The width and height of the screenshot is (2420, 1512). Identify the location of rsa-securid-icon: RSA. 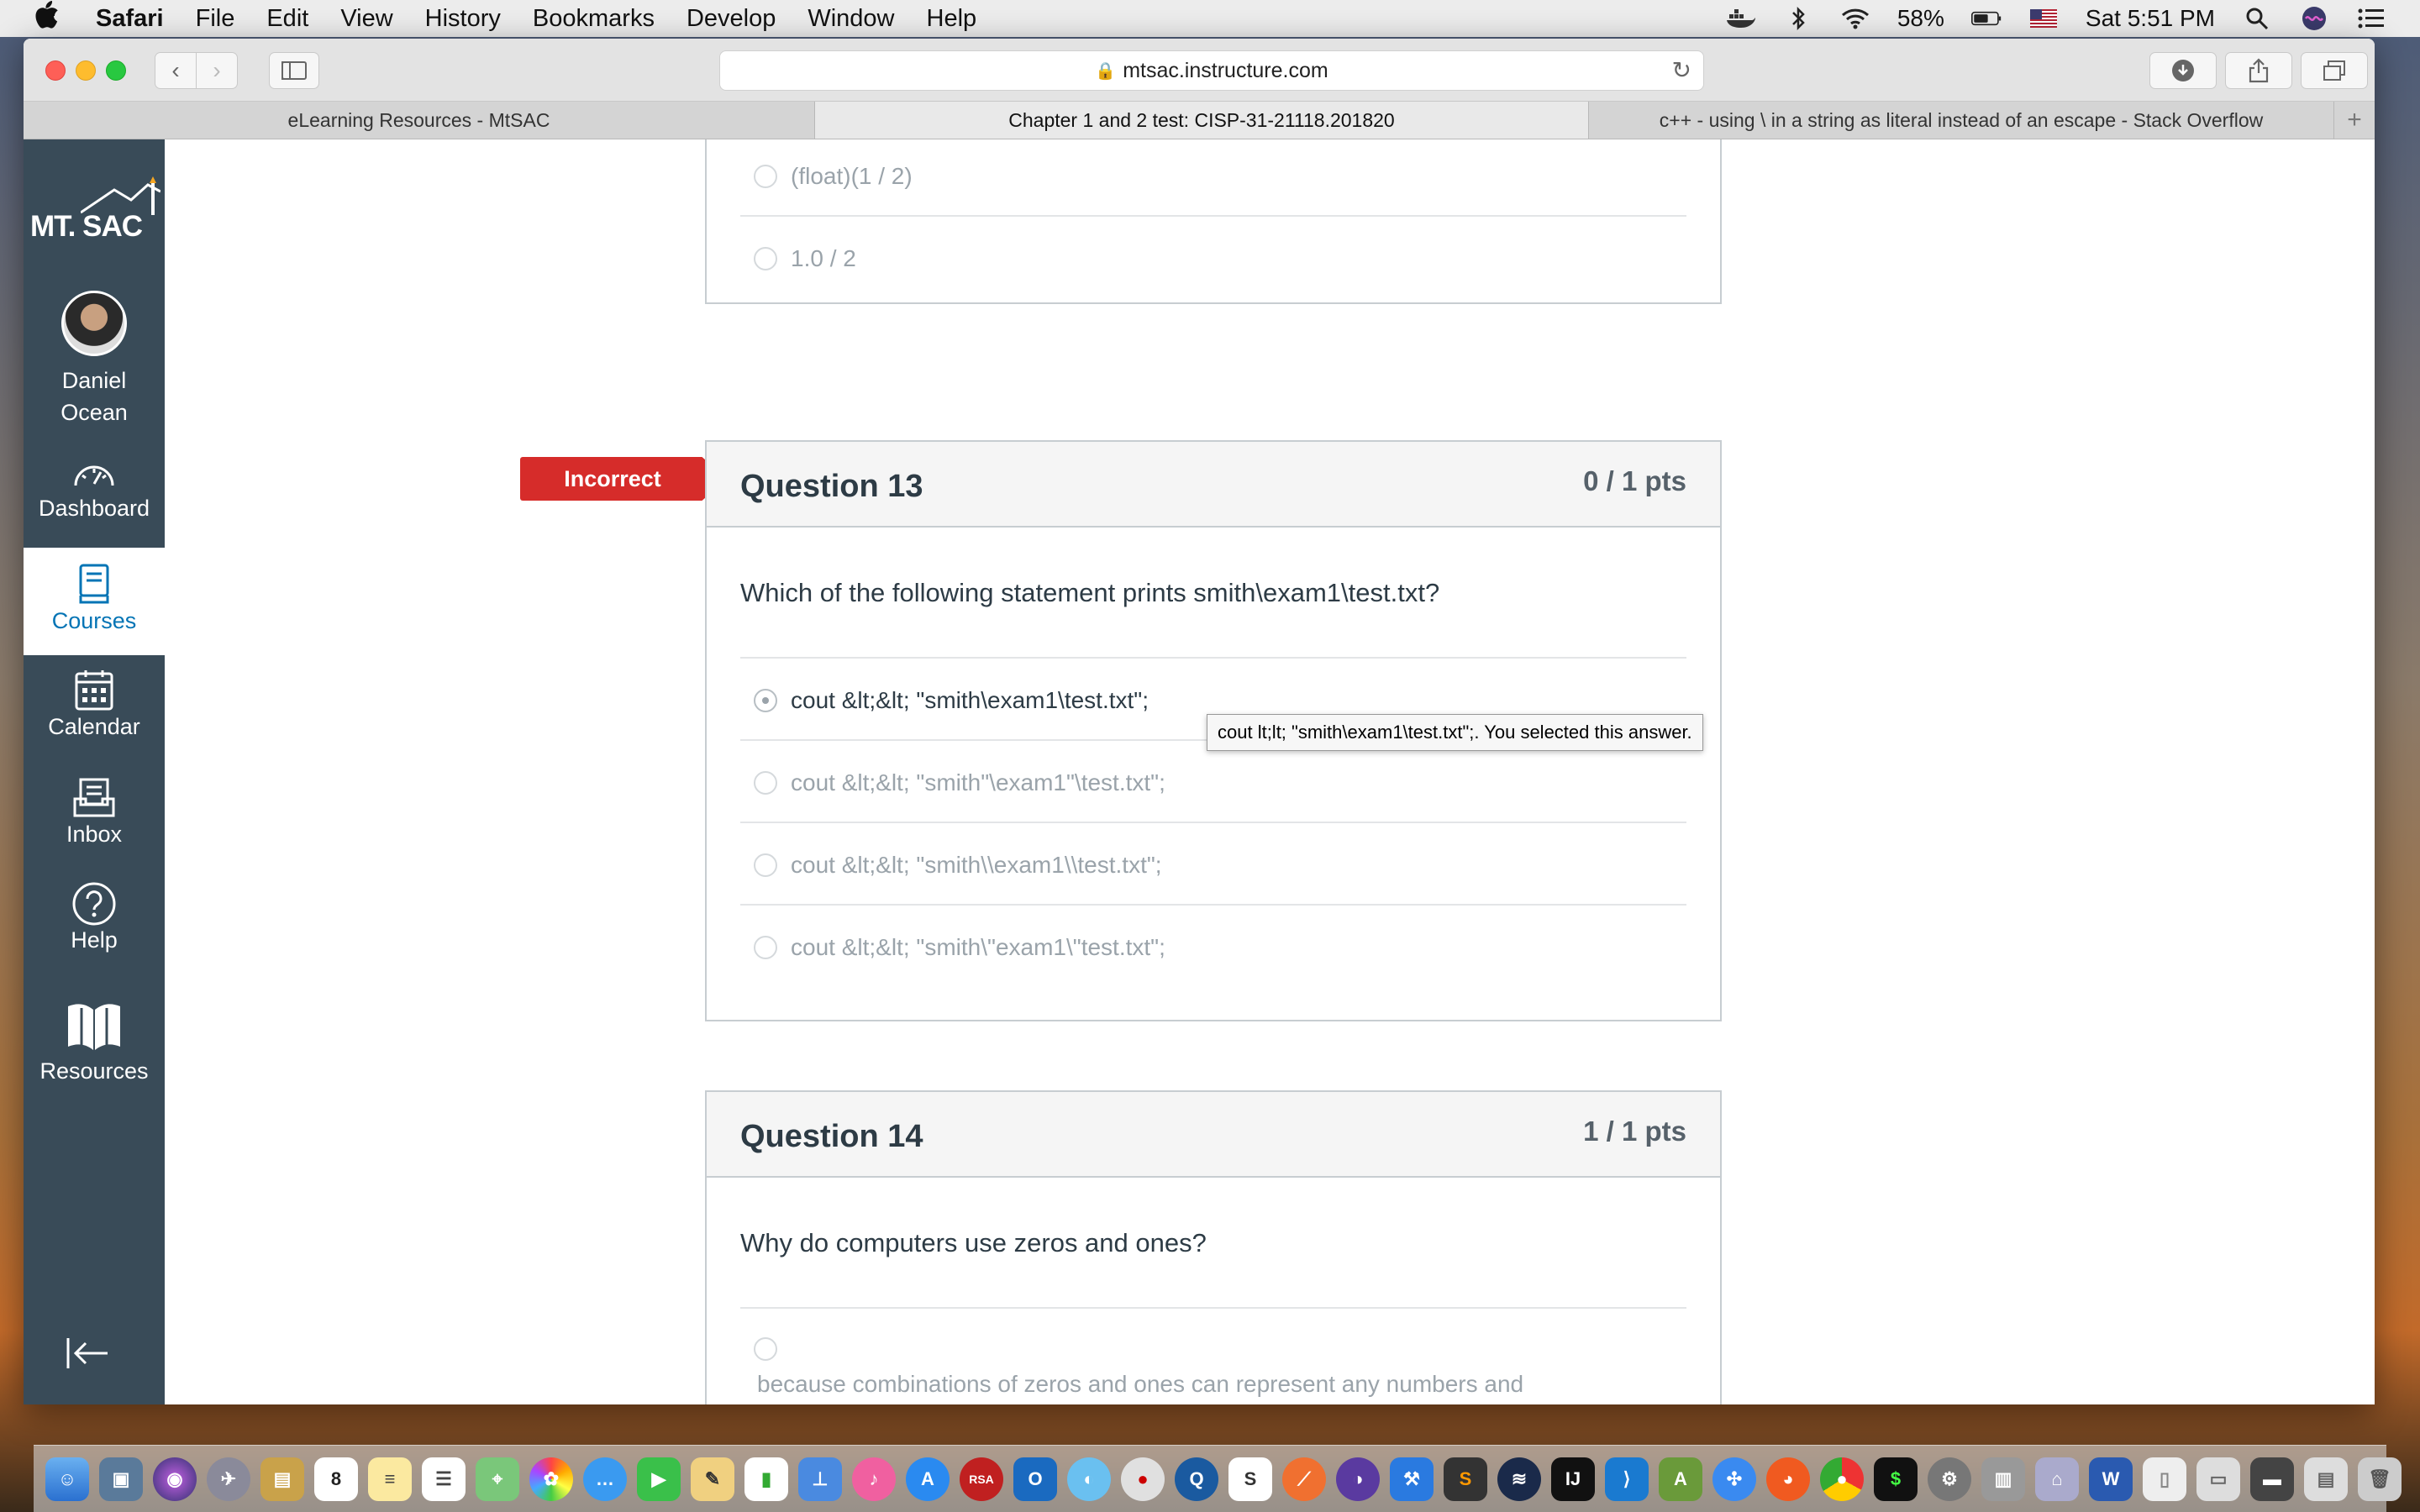
(982, 1479).